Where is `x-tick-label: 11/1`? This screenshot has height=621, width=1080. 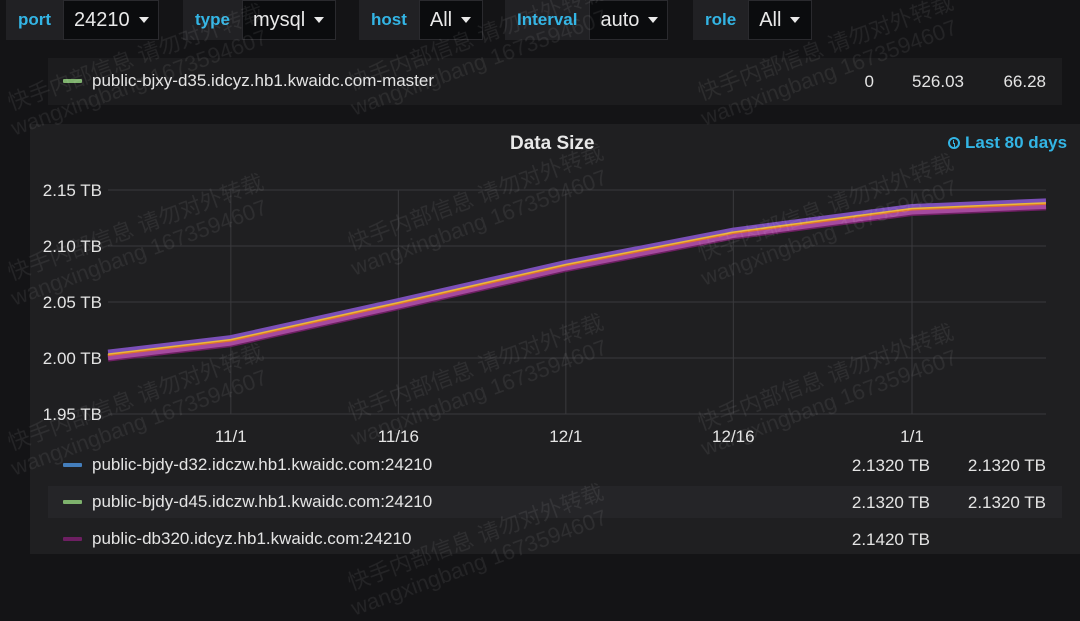 x-tick-label: 11/1 is located at coordinates (231, 436).